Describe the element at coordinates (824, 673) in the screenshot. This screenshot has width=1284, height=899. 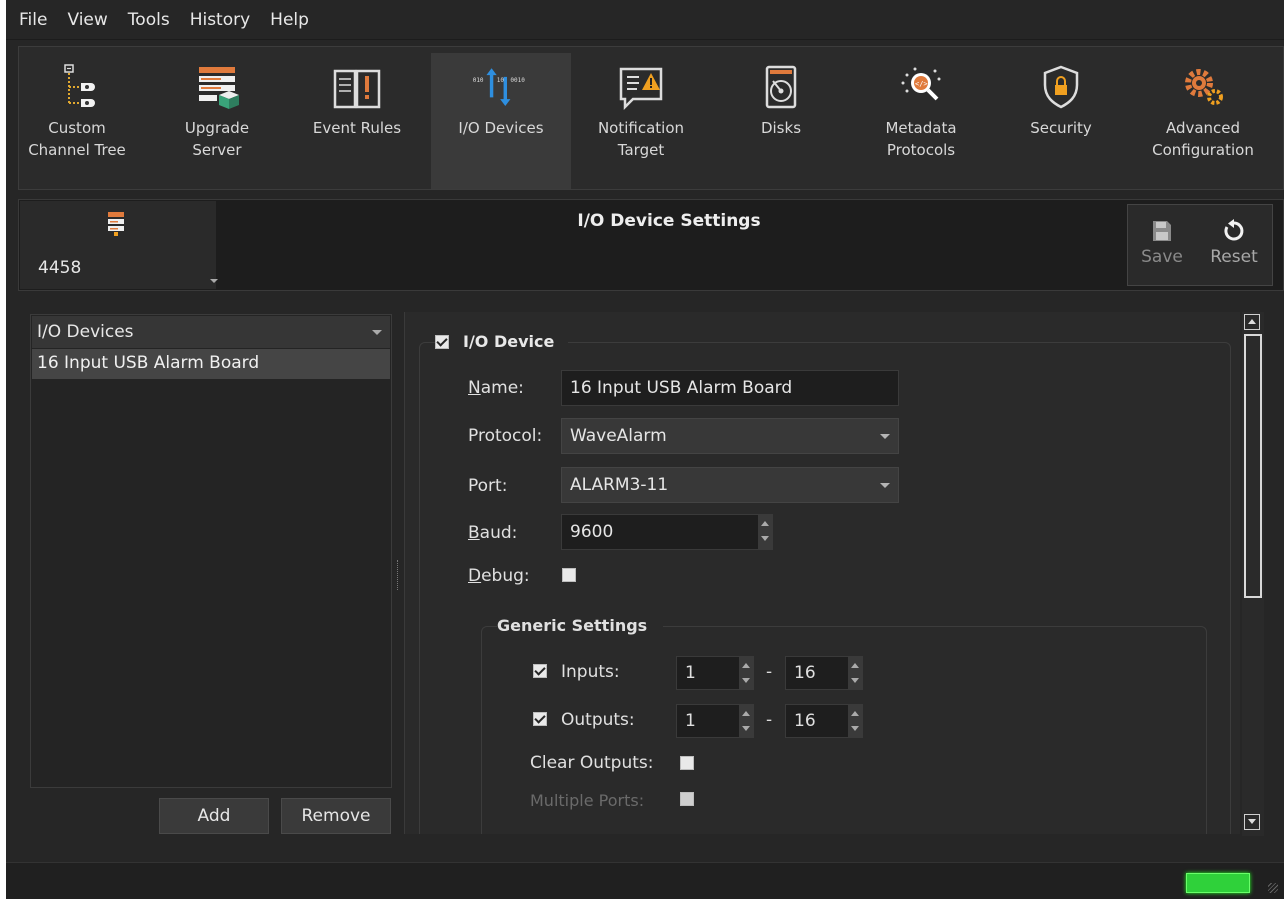
I see `inputs-to-spinbox: 16` at that location.